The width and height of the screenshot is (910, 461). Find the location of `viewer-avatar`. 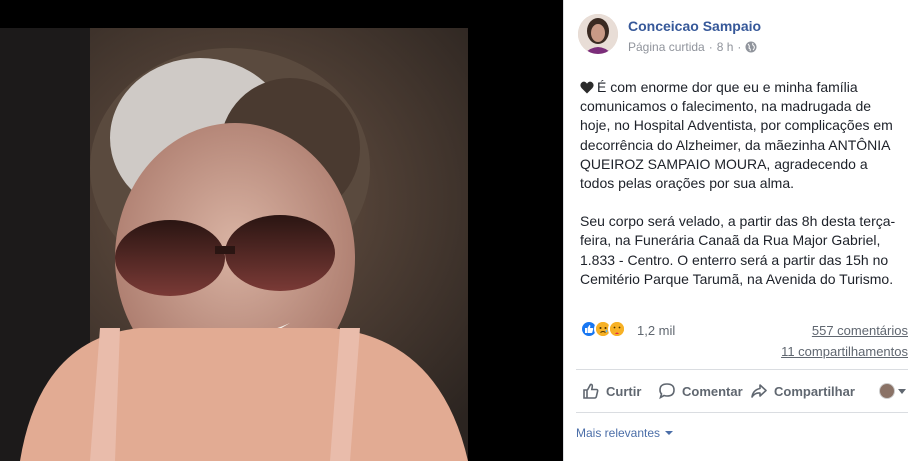

viewer-avatar is located at coordinates (887, 391).